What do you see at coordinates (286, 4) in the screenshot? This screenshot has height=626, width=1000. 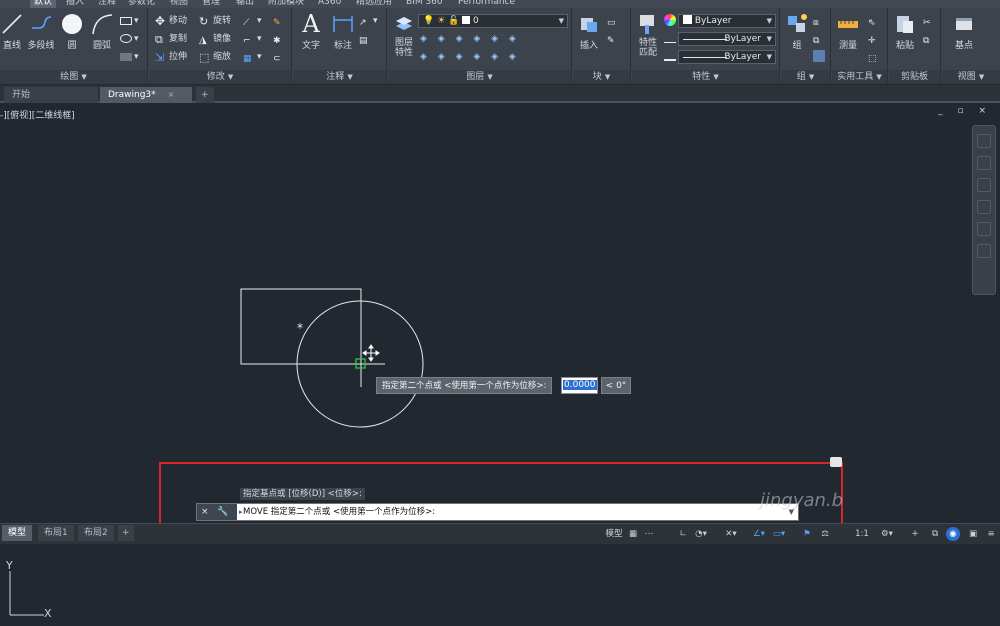 I see `tab-addins: 附加模块` at bounding box center [286, 4].